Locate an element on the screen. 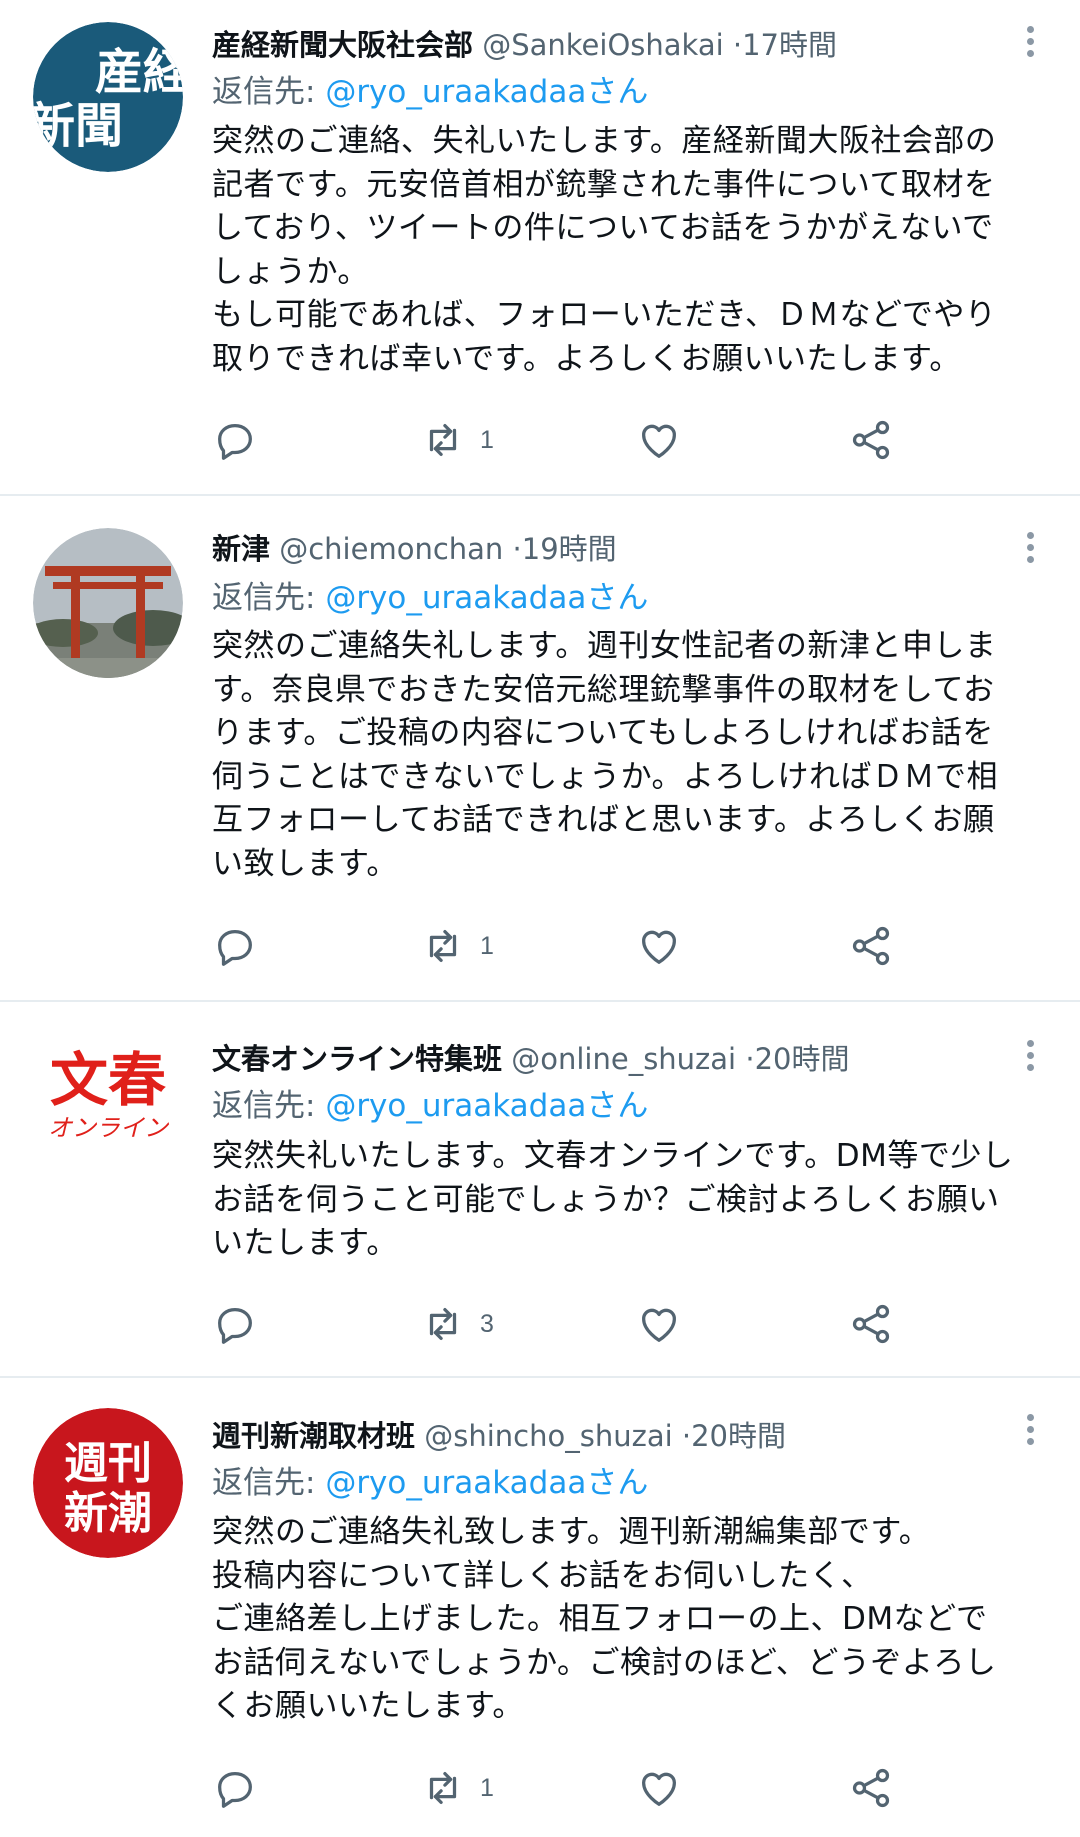 Image resolution: width=1080 pixels, height=1837 pixels. avatar is located at coordinates (108, 603).